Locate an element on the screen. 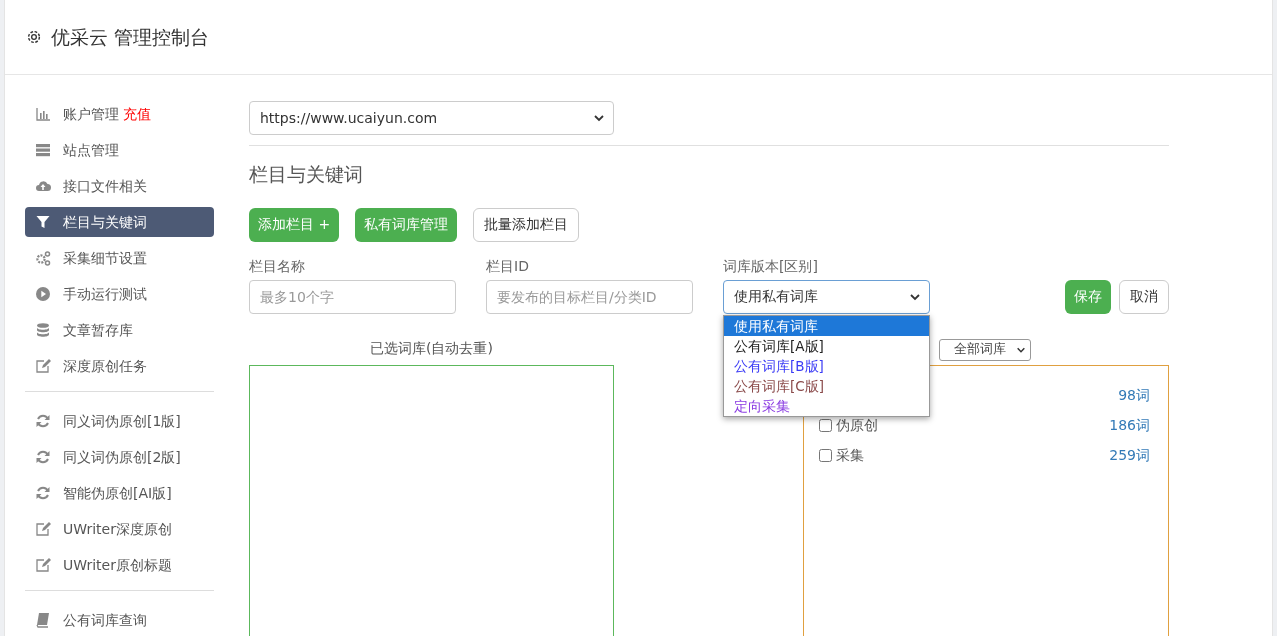 The height and width of the screenshot is (636, 1277). sidebar-item: UWriter深度原创 is located at coordinates (119, 529).